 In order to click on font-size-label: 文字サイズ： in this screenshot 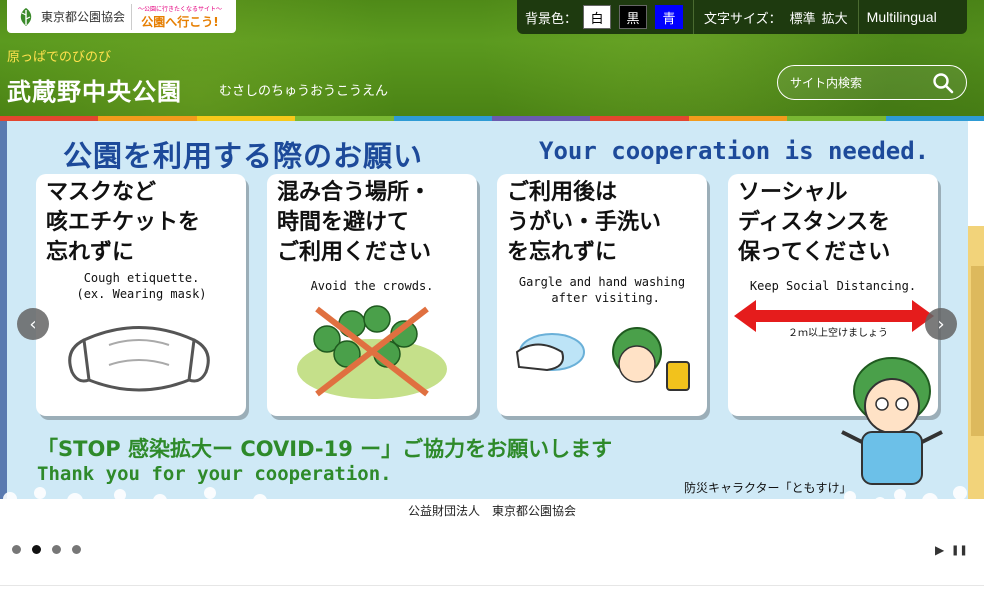, I will do `click(743, 19)`.